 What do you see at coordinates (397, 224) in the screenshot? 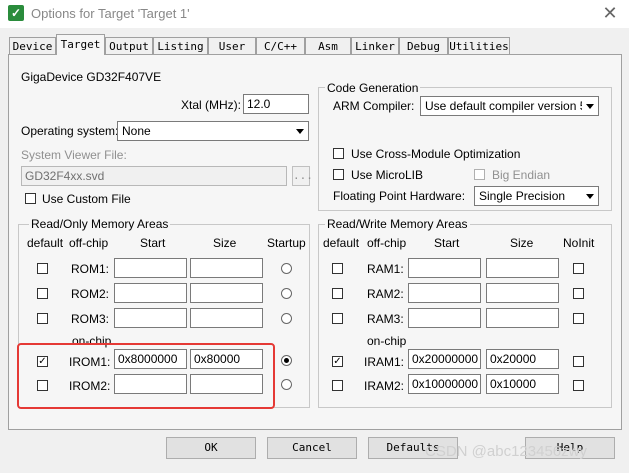
I see `ram-areas-title: Read/Write Memory Areas` at bounding box center [397, 224].